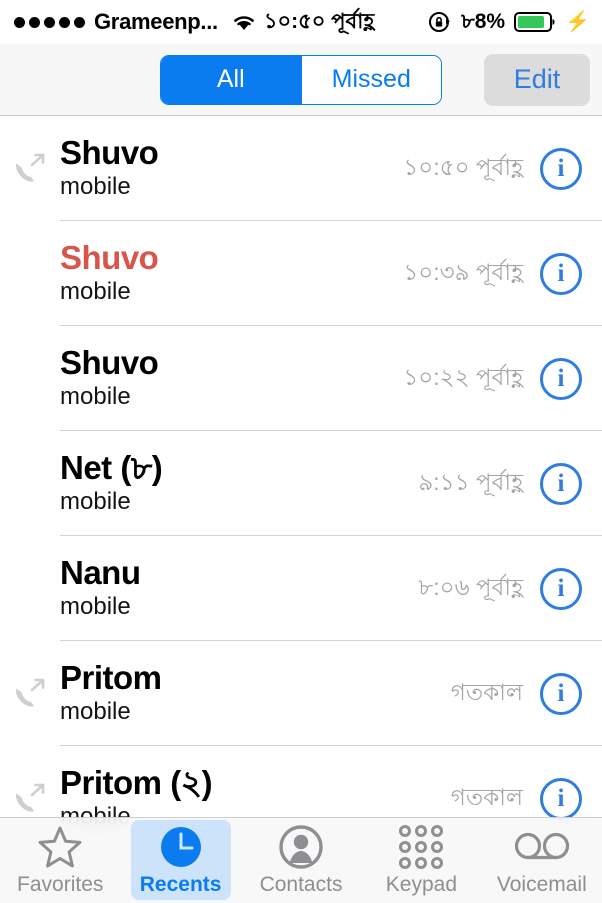  I want to click on tab-item-favorites: Favorites, so click(60, 860).